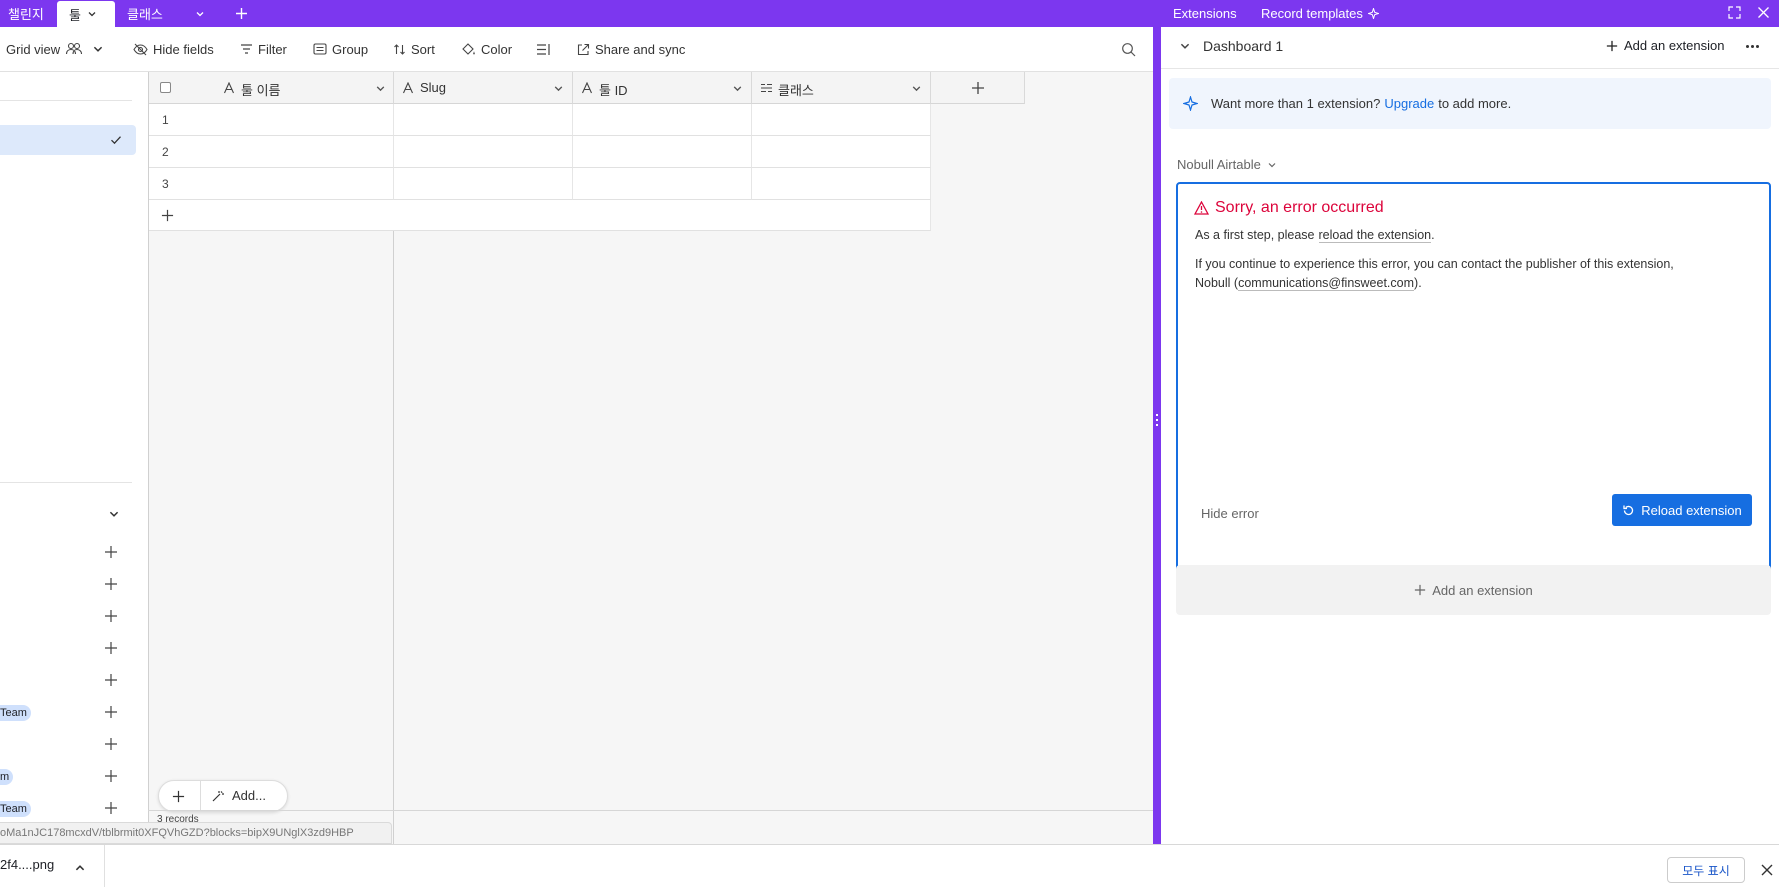 Image resolution: width=1779 pixels, height=887 pixels. What do you see at coordinates (340, 49) in the screenshot?
I see `group-button: Group` at bounding box center [340, 49].